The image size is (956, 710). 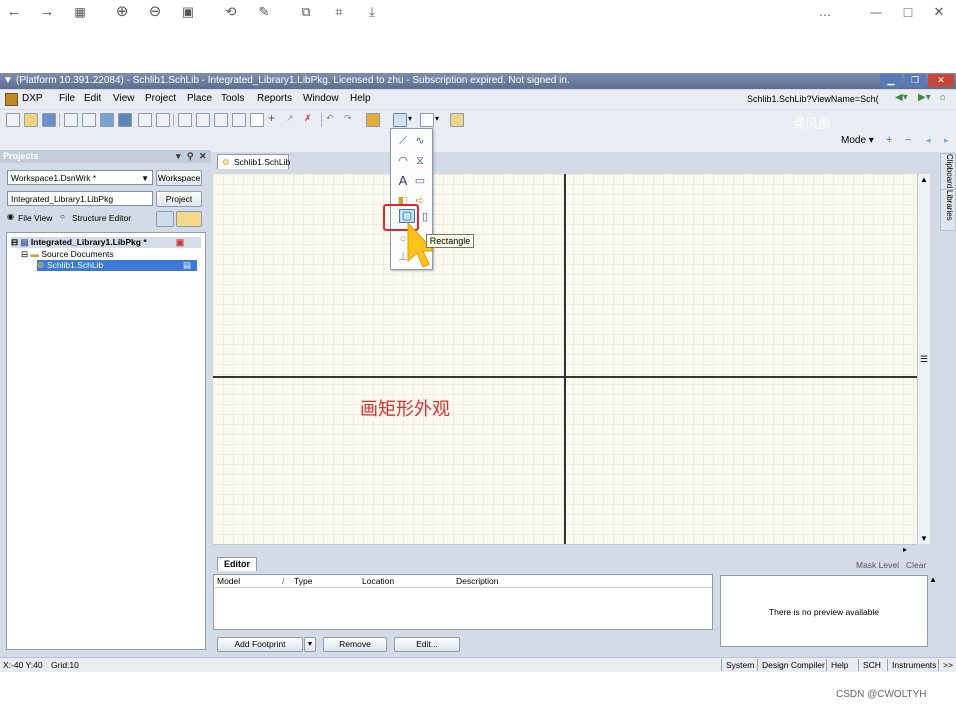 I want to click on clear-filter-icon: ✗, so click(x=310, y=119).